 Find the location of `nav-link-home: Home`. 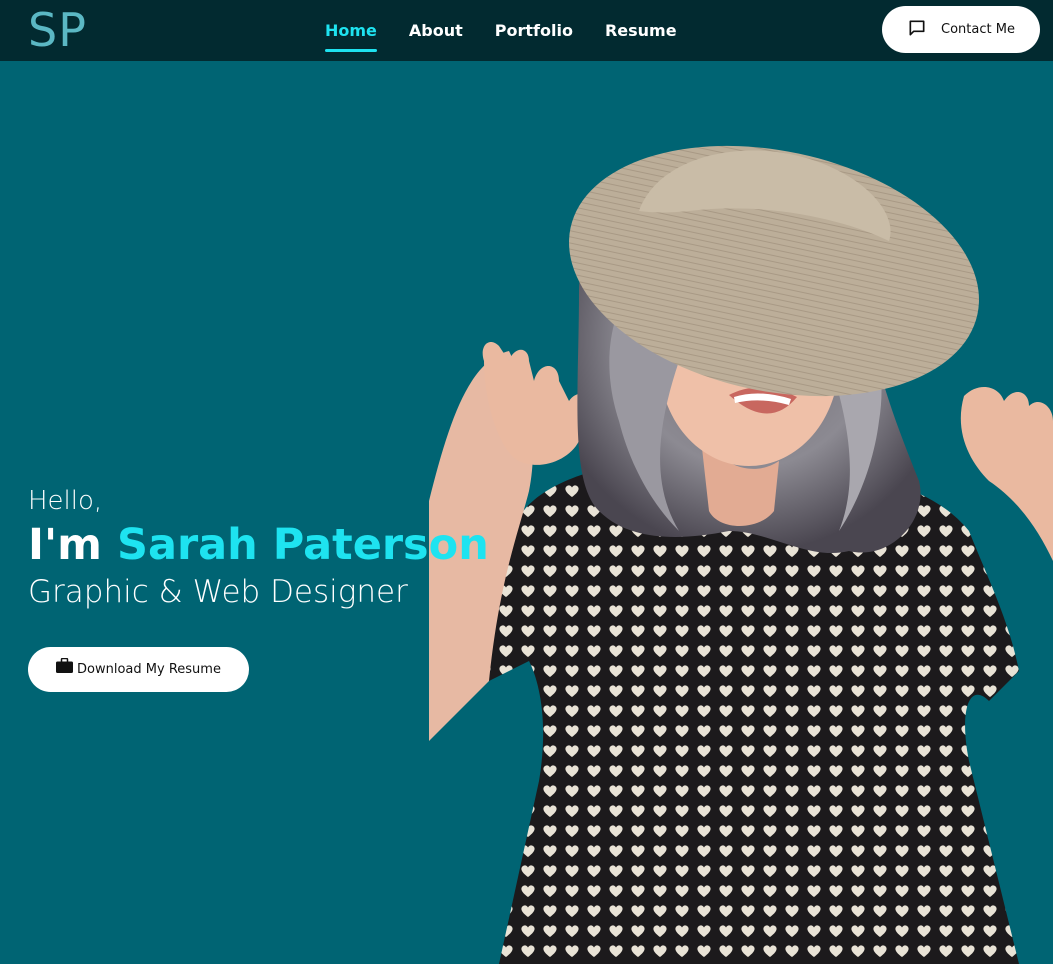

nav-link-home: Home is located at coordinates (351, 30).